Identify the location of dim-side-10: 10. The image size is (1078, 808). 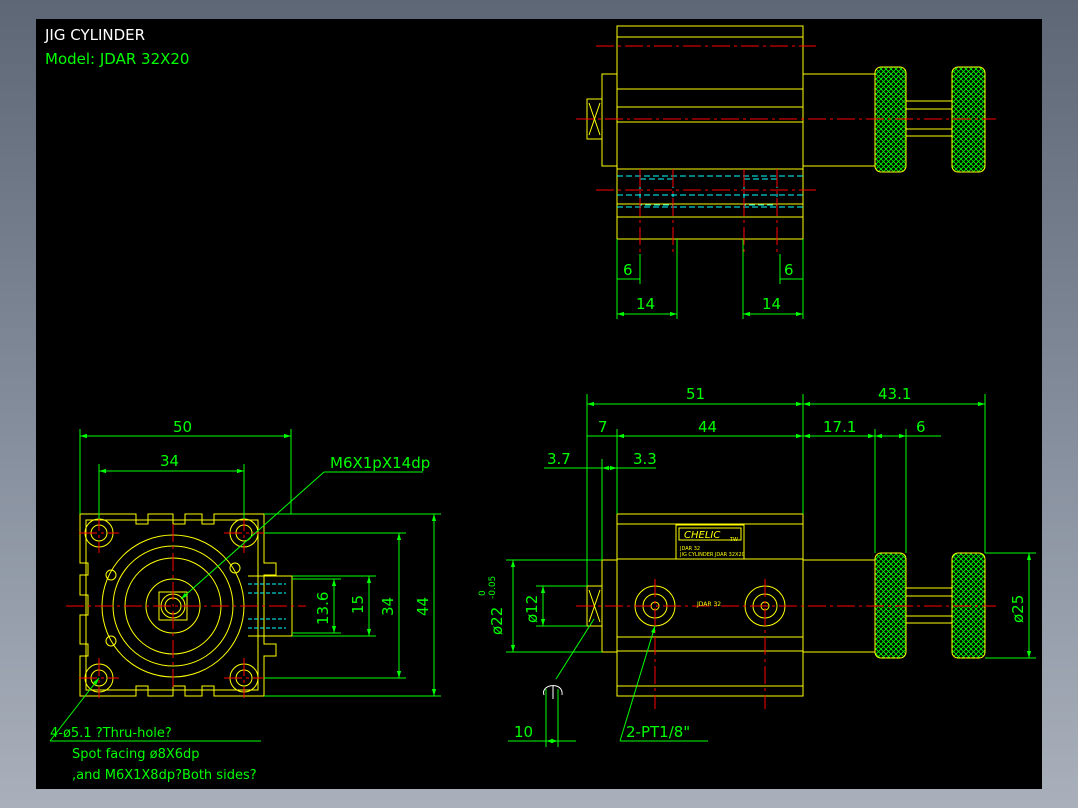
(523, 732).